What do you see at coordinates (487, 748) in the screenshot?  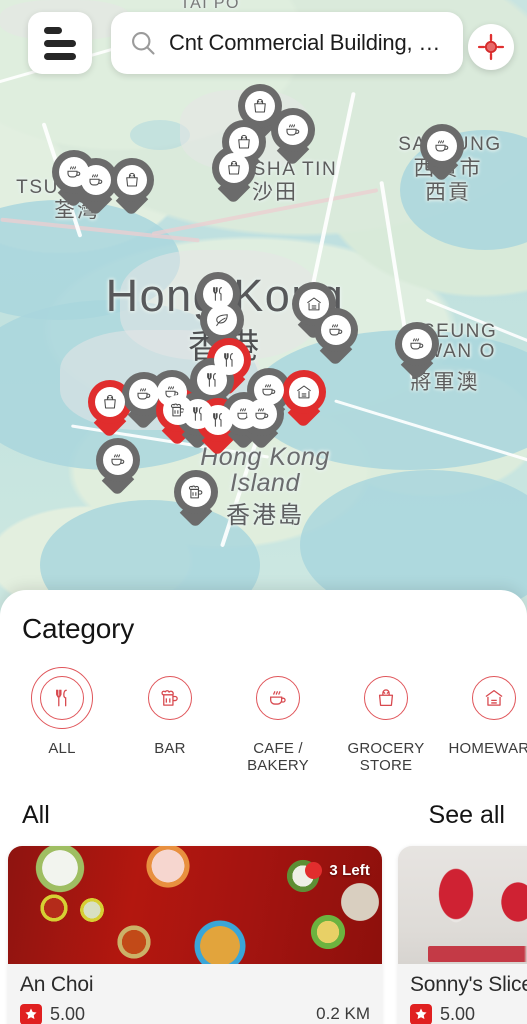 I see `category-label: HOMEWARE` at bounding box center [487, 748].